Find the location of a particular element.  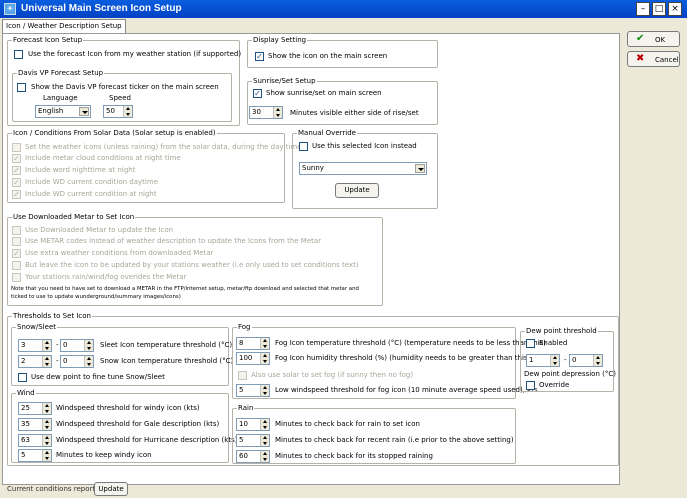

sunrise-minutes-label: Minutes visible either side of rise/set is located at coordinates (354, 113).